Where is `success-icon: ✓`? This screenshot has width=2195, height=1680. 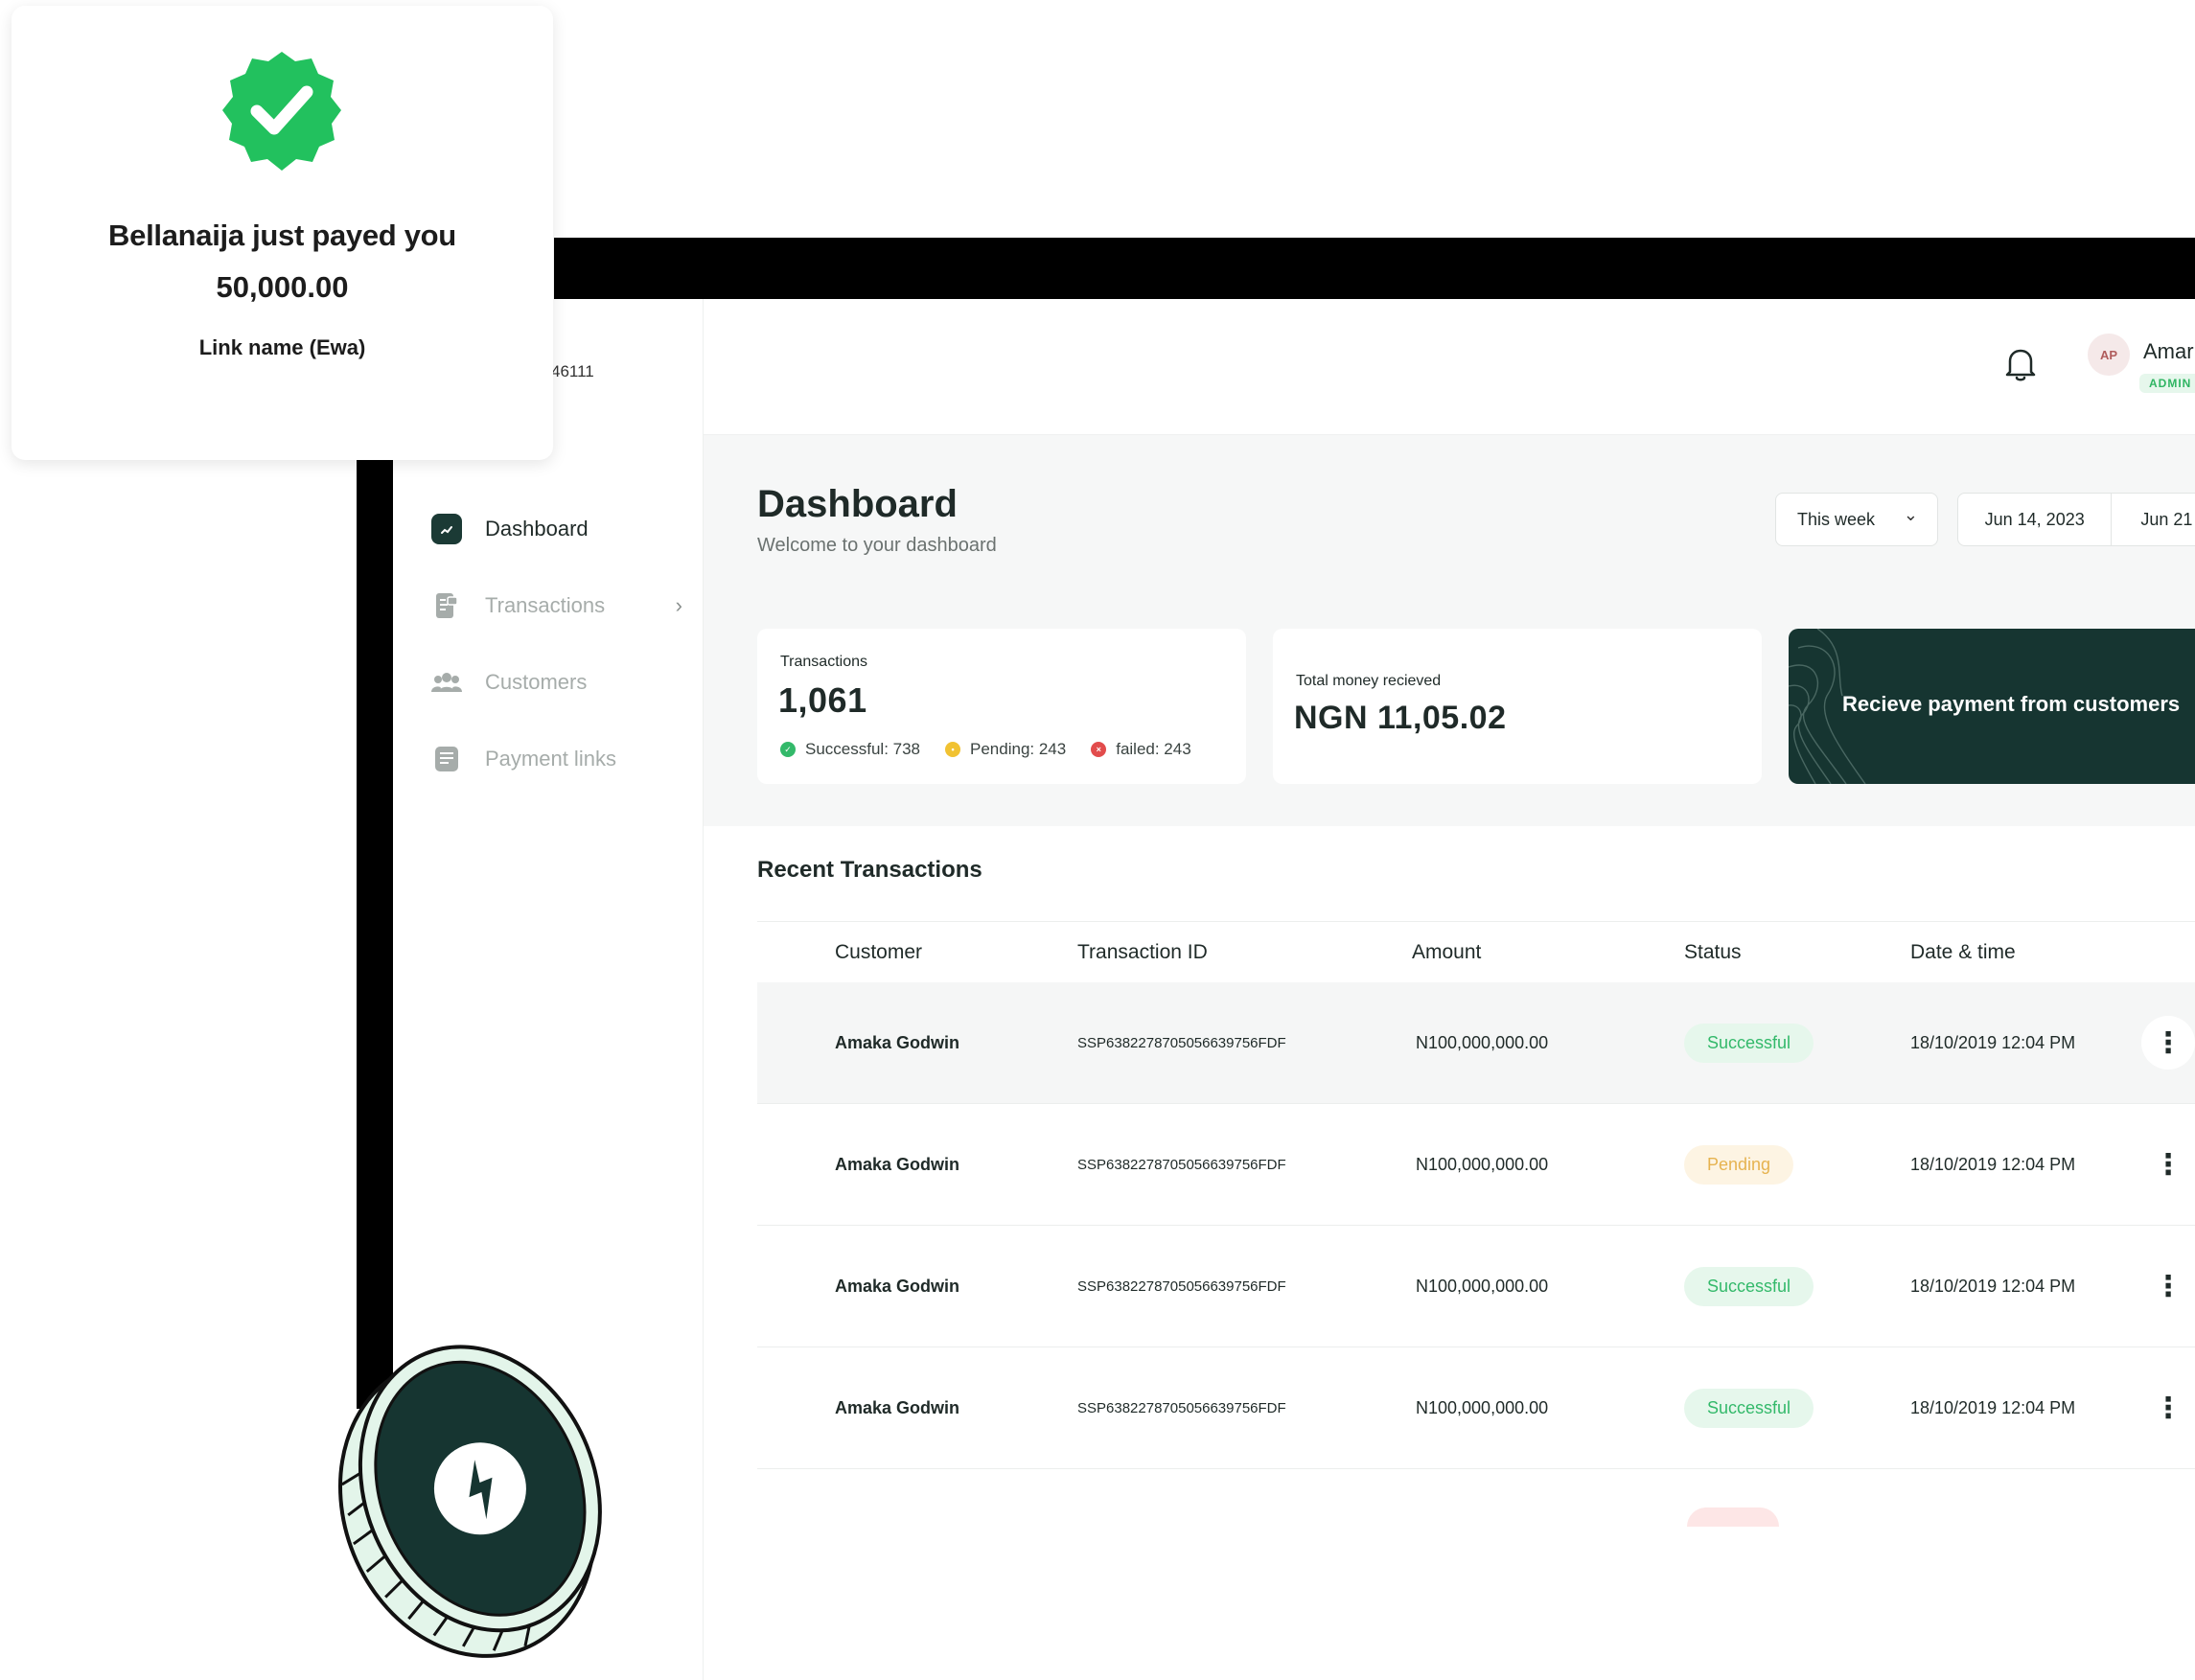
success-icon: ✓ is located at coordinates (788, 749).